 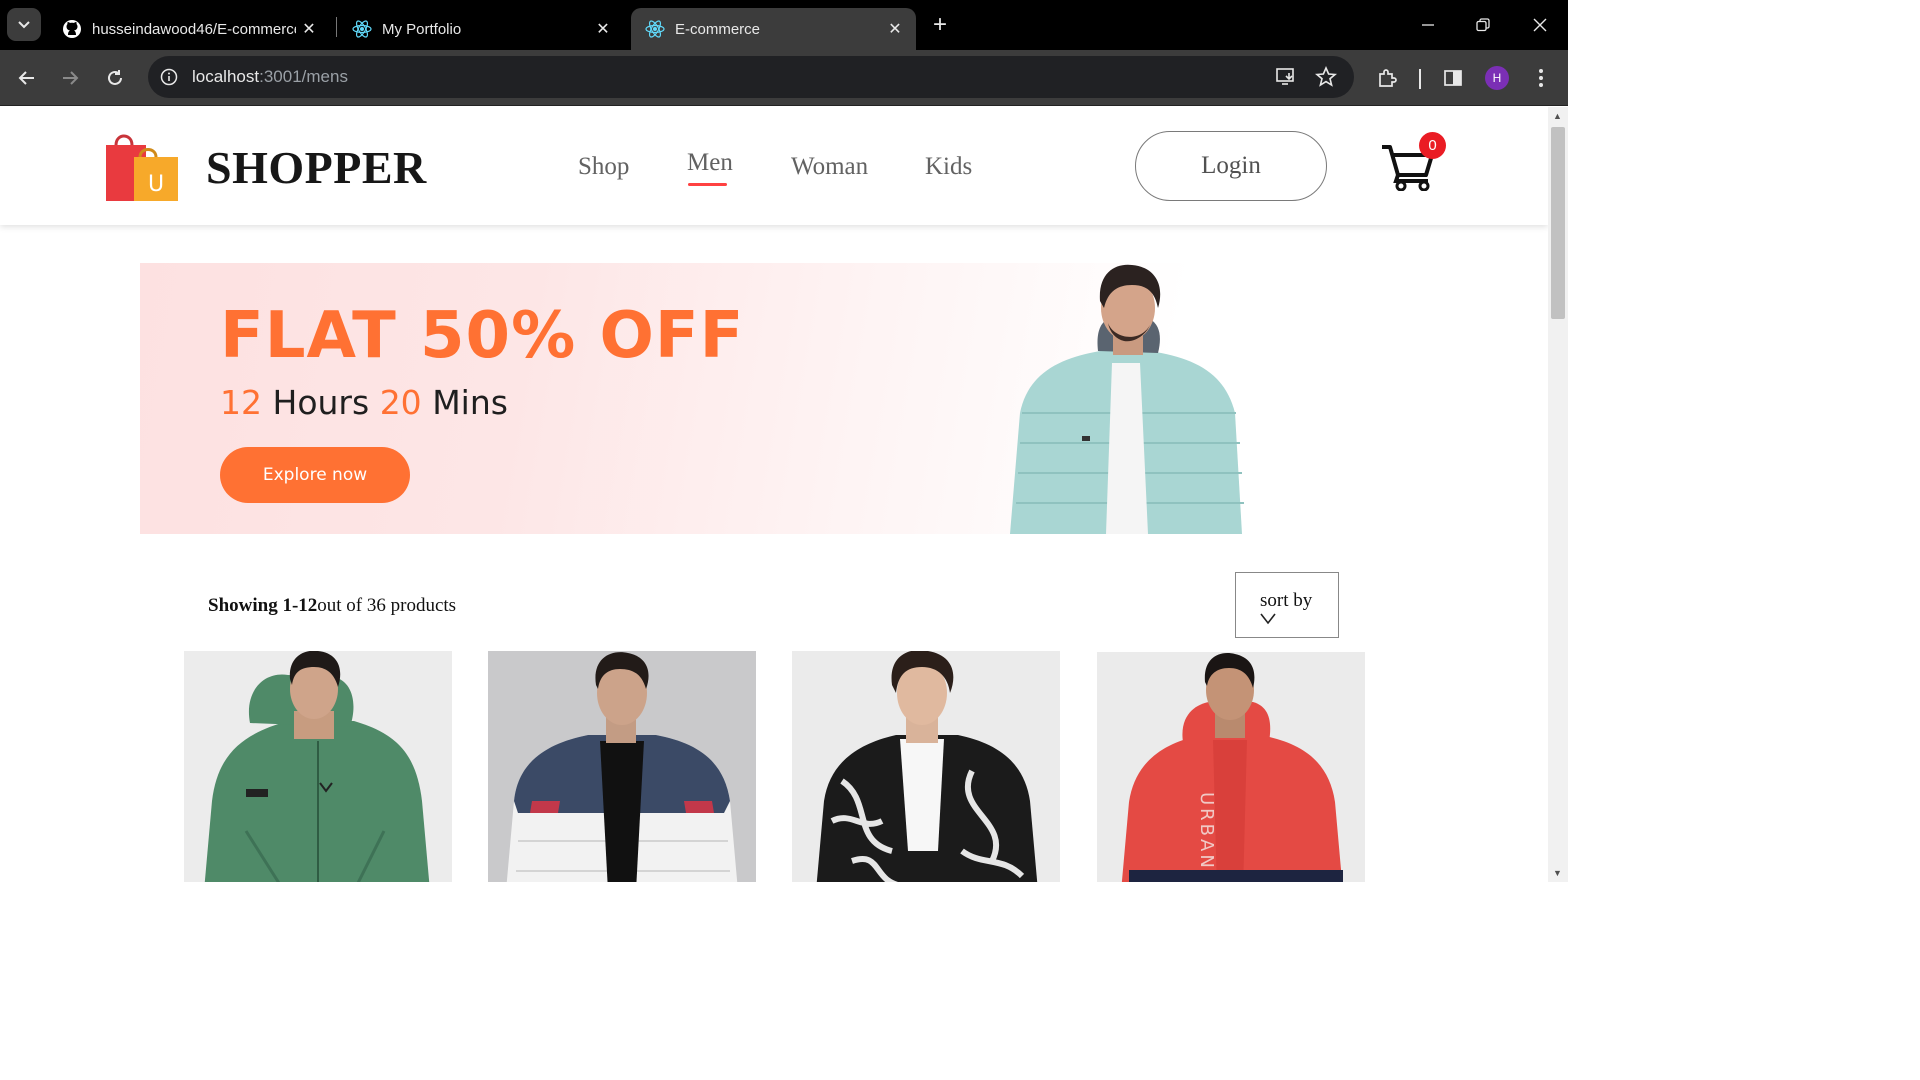 What do you see at coordinates (718, 29) in the screenshot?
I see `tab-title: E-commerce` at bounding box center [718, 29].